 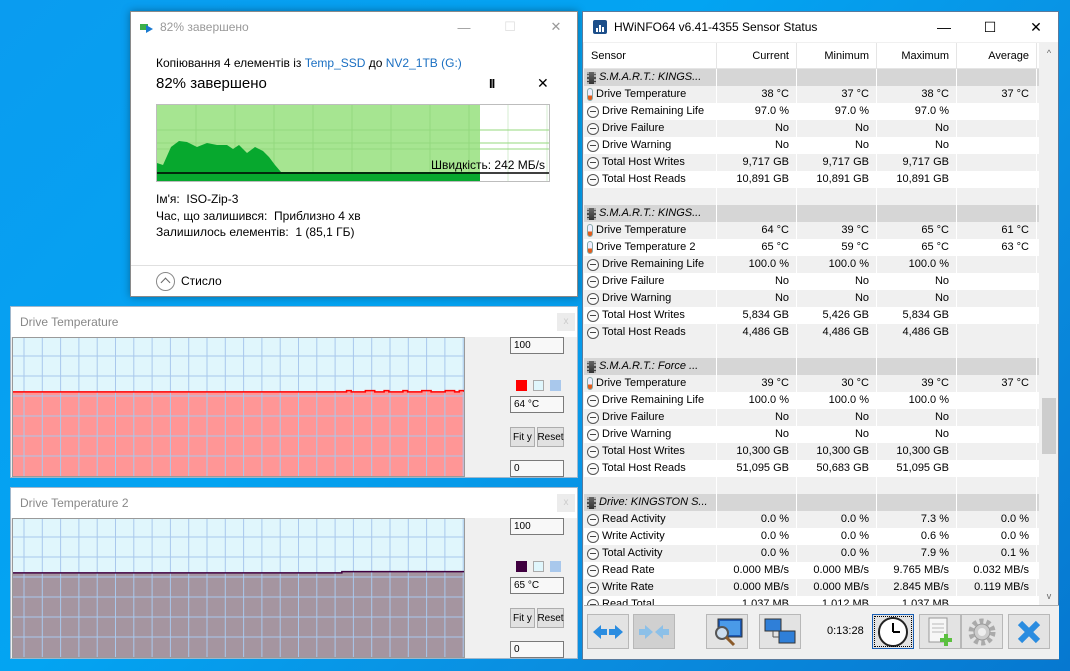 What do you see at coordinates (650, 56) in the screenshot?
I see `column-header-sensor: Sensor` at bounding box center [650, 56].